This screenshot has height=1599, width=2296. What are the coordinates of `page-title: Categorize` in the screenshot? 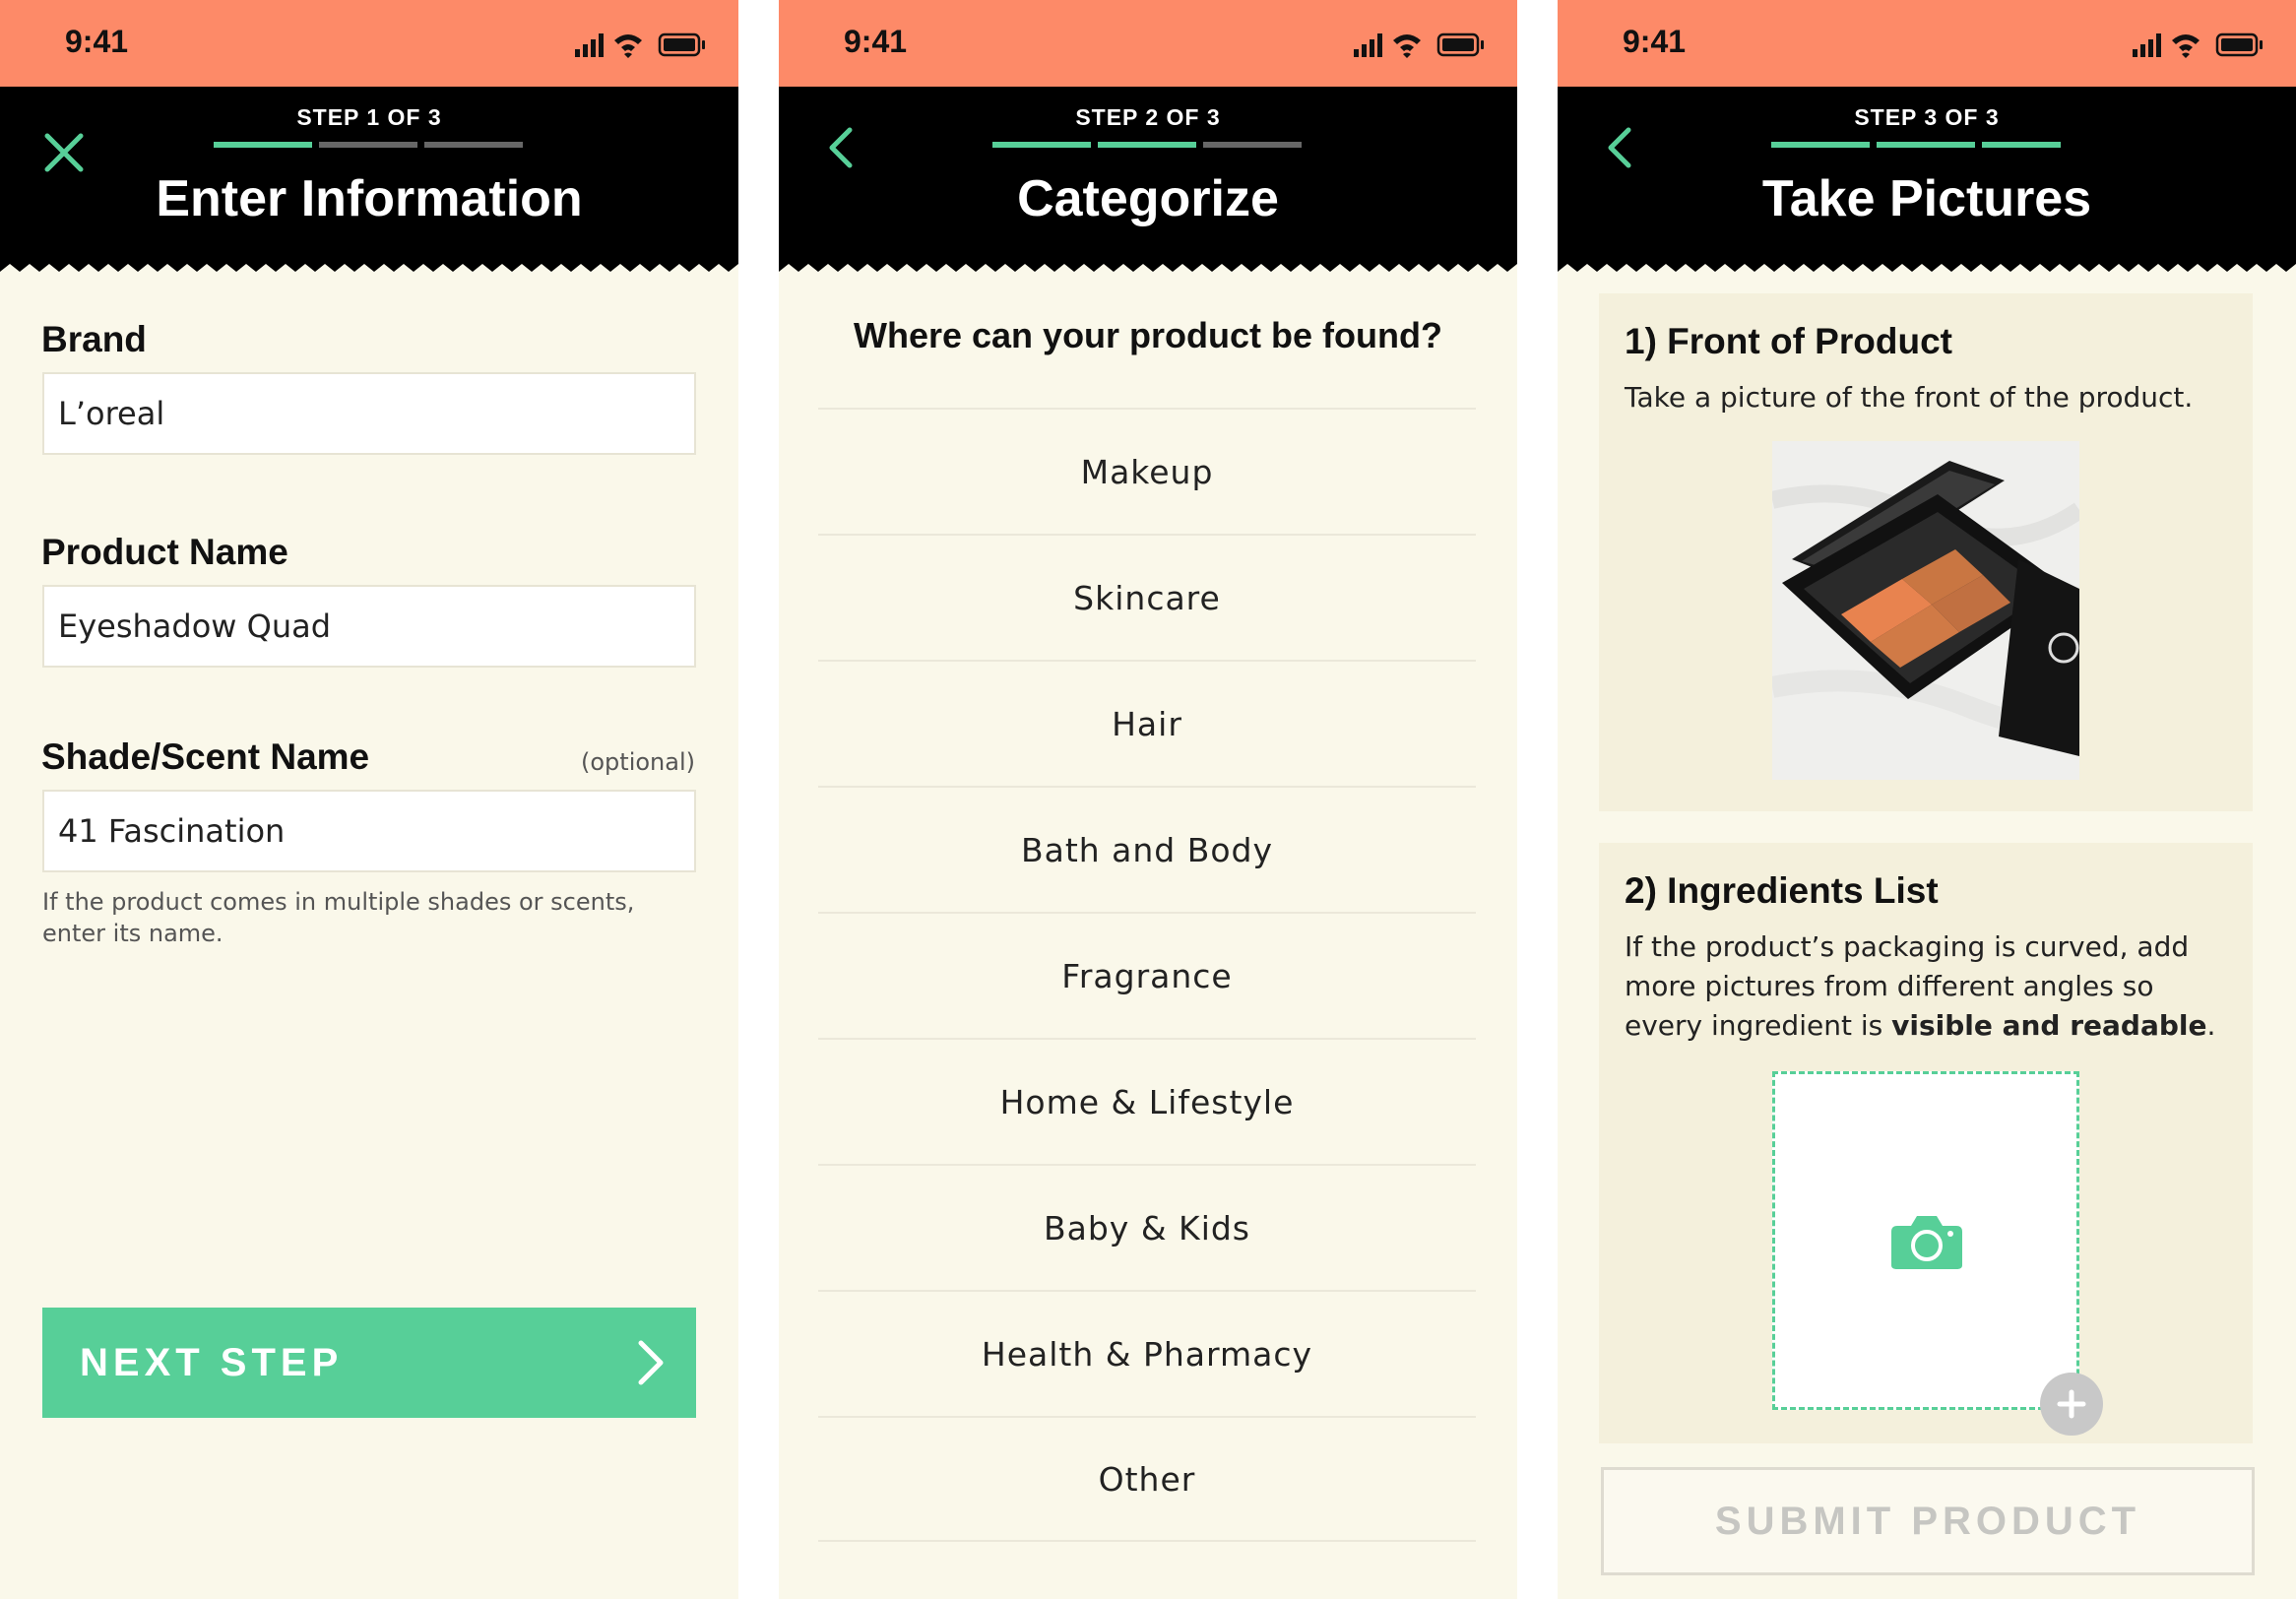 It's located at (1148, 198).